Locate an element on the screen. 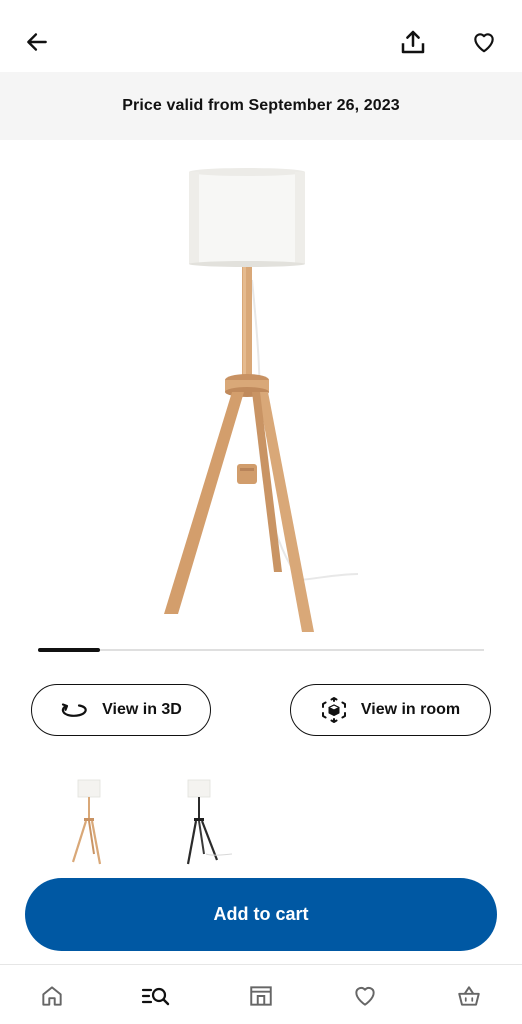 This screenshot has height=1024, width=522. nav-search is located at coordinates (156, 996).